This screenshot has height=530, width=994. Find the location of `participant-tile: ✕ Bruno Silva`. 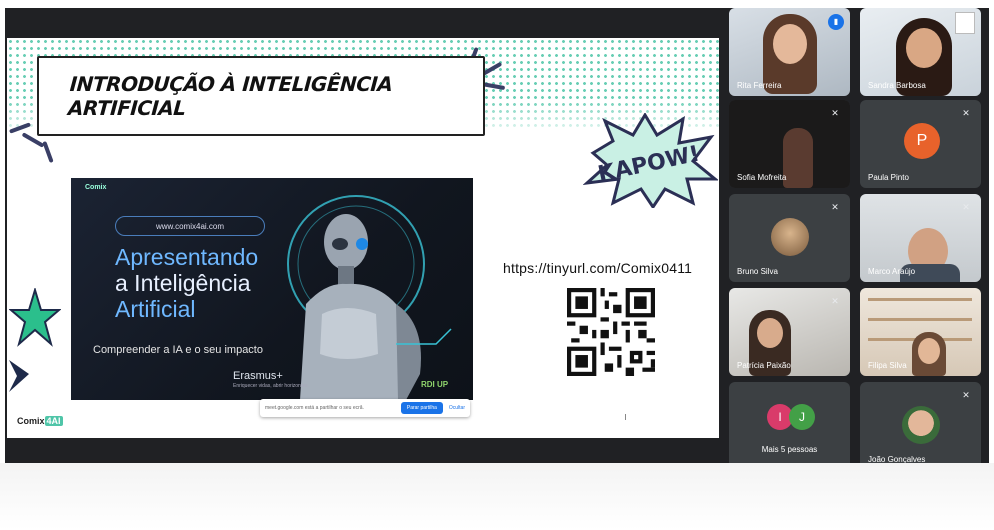

participant-tile: ✕ Bruno Silva is located at coordinates (789, 238).